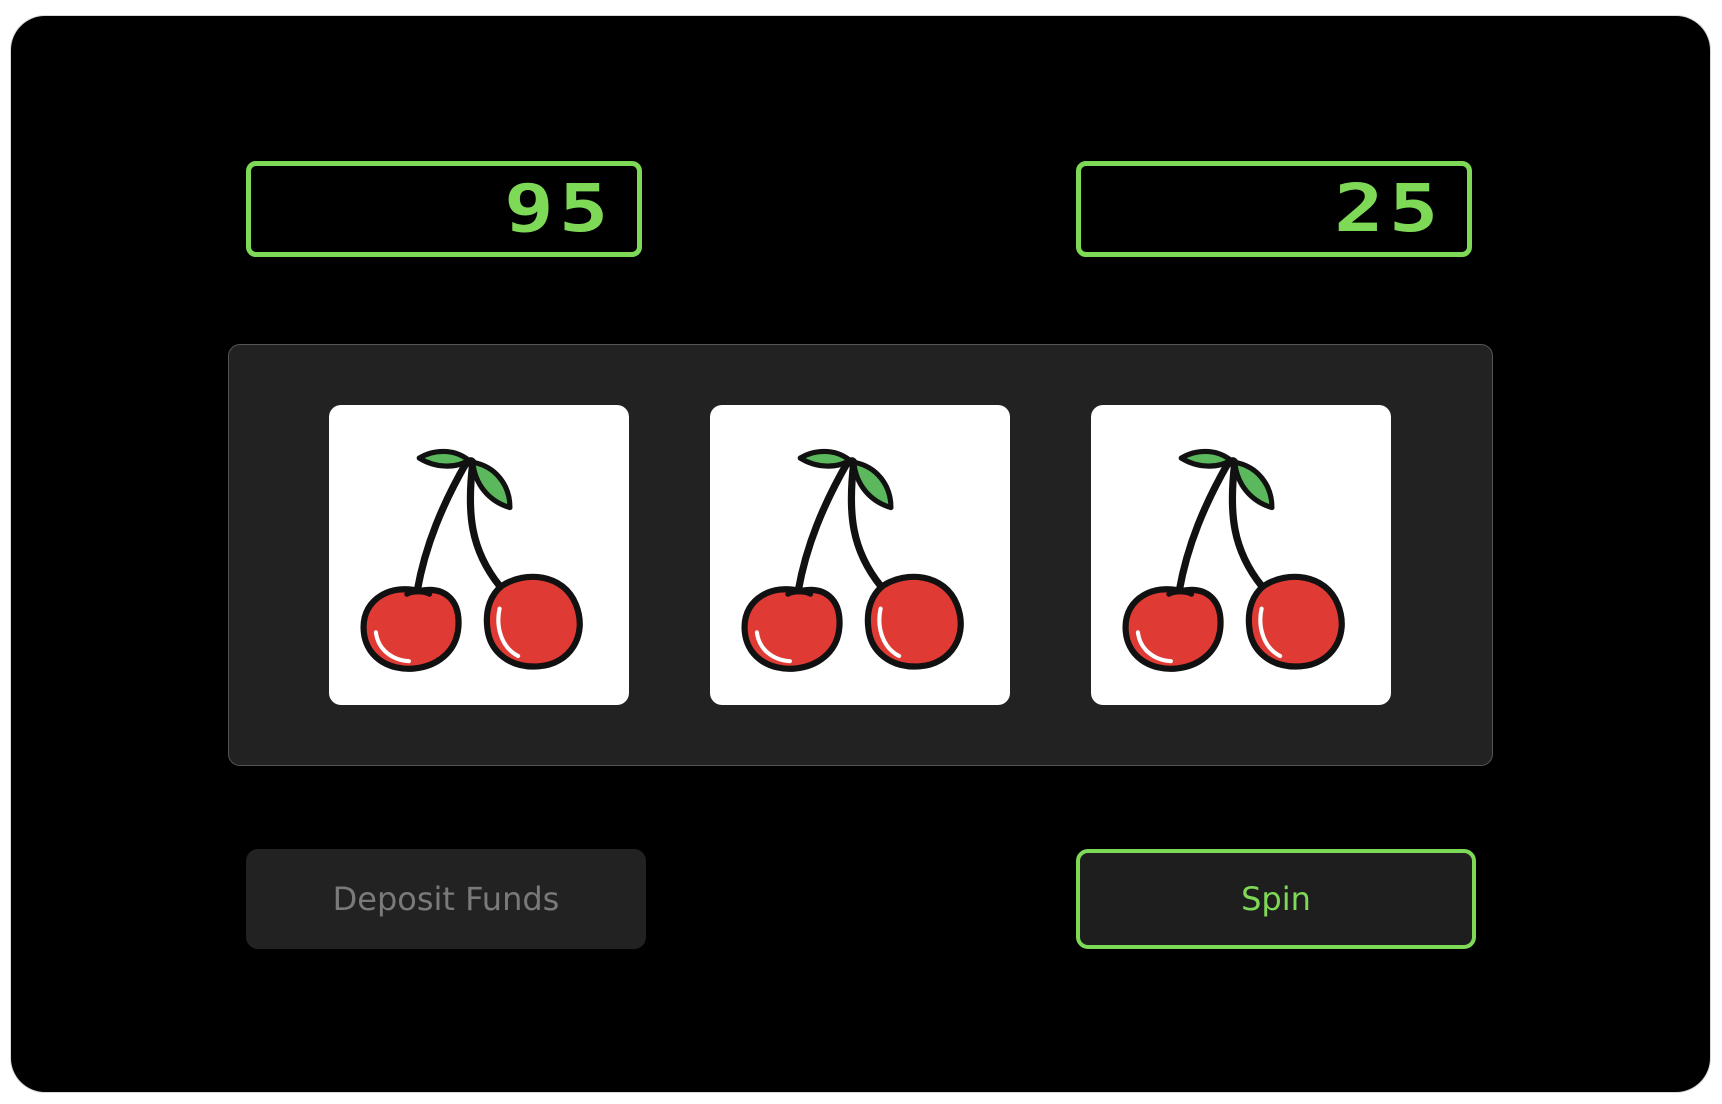 The width and height of the screenshot is (1722, 1104). I want to click on bet-value: 25, so click(1388, 208).